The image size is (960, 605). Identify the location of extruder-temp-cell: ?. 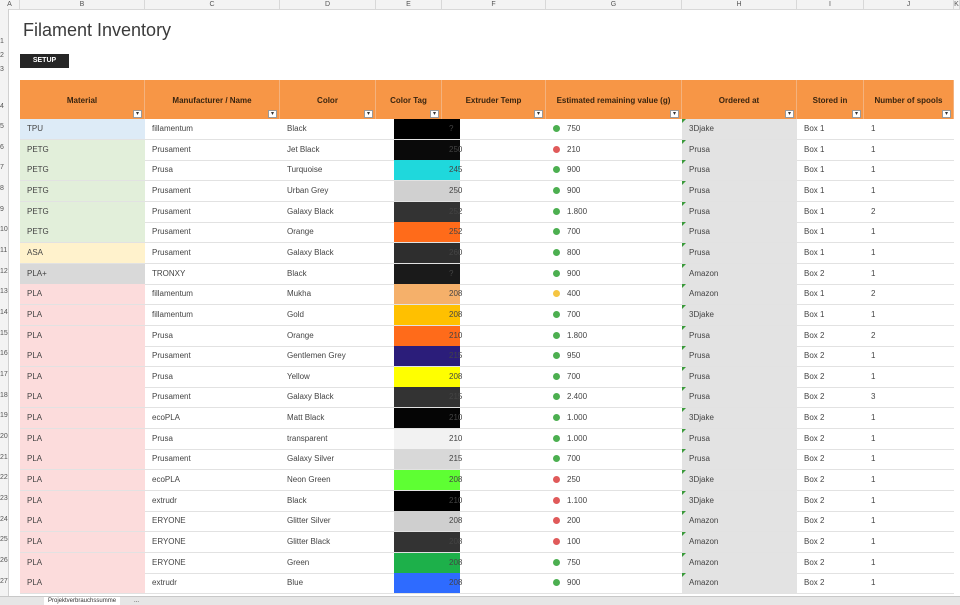
(494, 274).